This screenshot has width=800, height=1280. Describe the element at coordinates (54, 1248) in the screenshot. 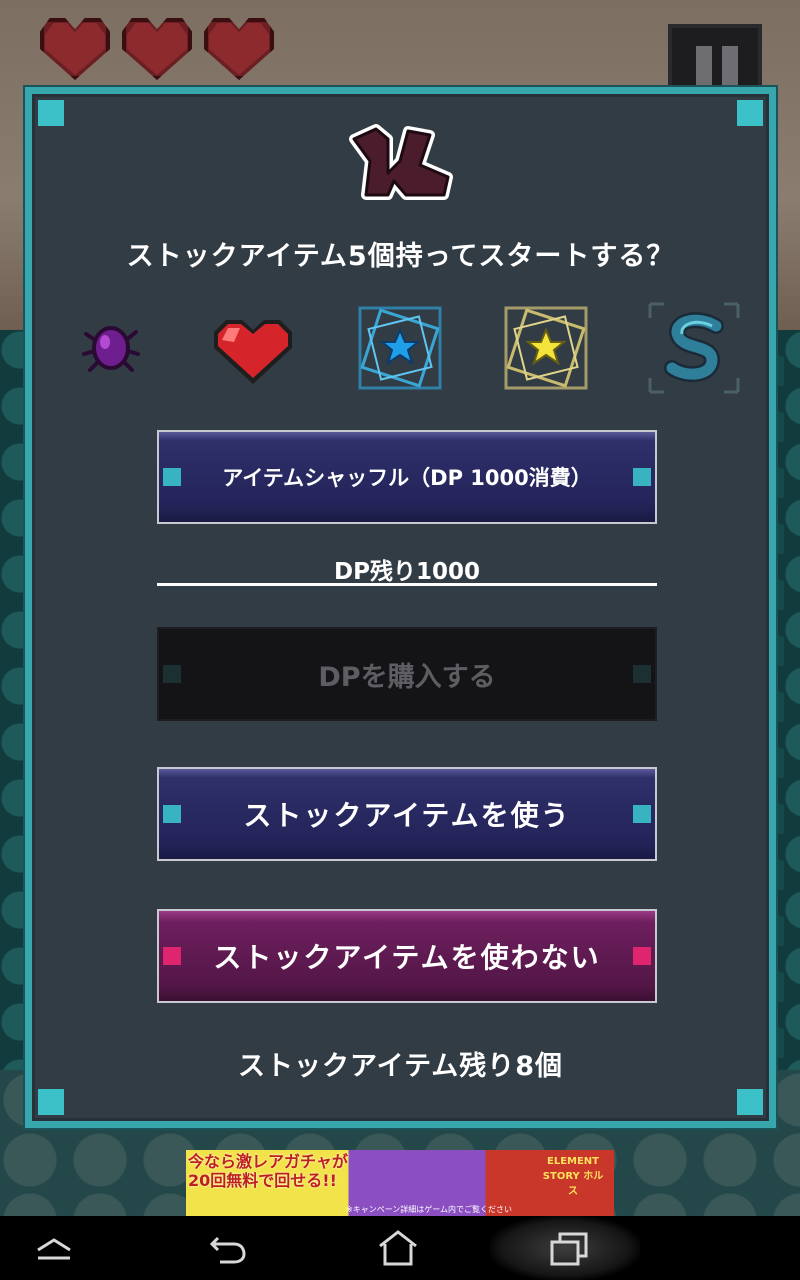

I see `up-menu-icon` at that location.